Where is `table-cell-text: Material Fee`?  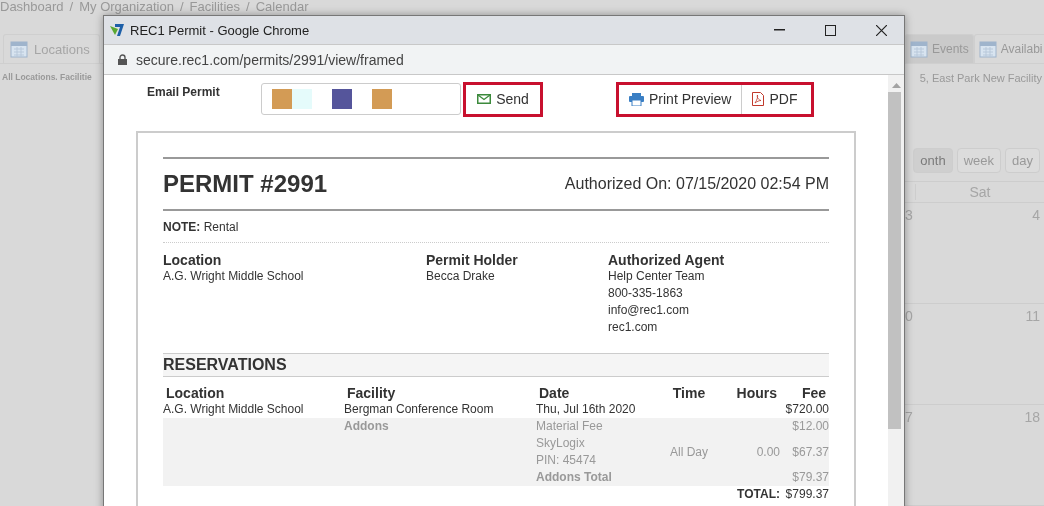
table-cell-text: Material Fee is located at coordinates (570, 426).